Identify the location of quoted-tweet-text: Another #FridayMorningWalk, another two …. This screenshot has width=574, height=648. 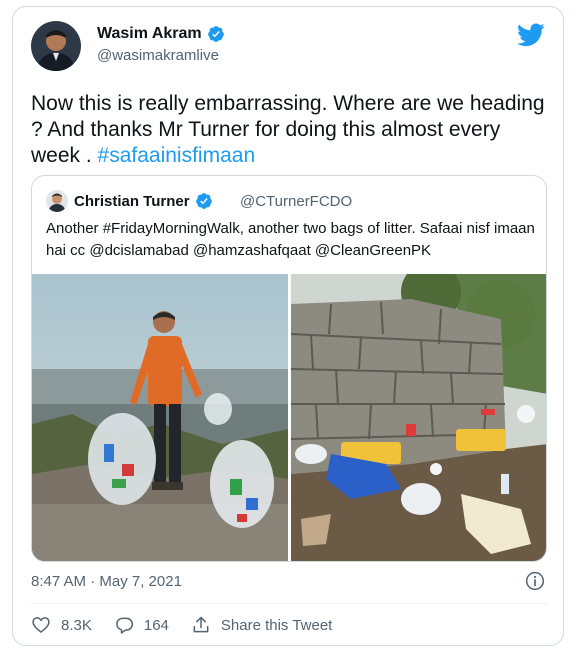
(290, 239).